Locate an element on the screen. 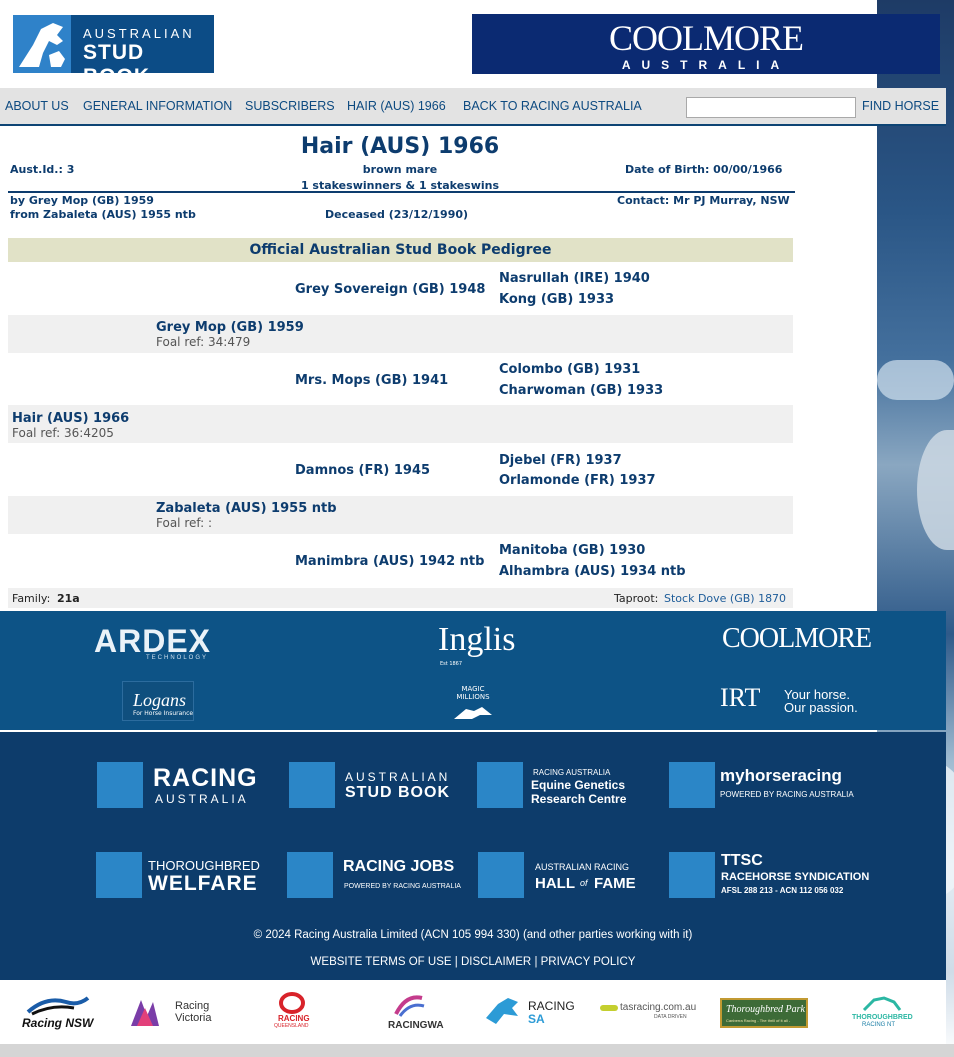 The image size is (954, 1057). racing-wa-logo: RACINGWA is located at coordinates (415, 1013).